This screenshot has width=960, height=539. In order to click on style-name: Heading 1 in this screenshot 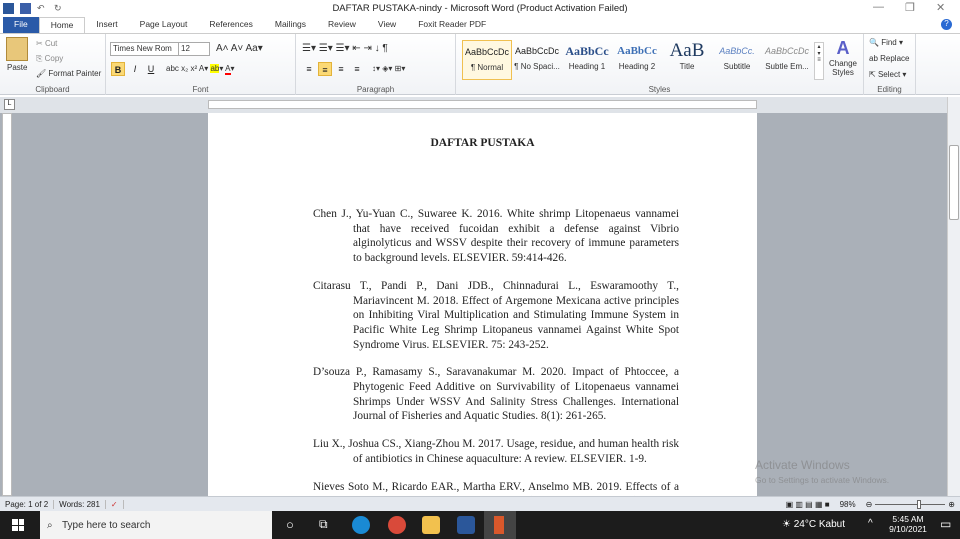, I will do `click(587, 66)`.